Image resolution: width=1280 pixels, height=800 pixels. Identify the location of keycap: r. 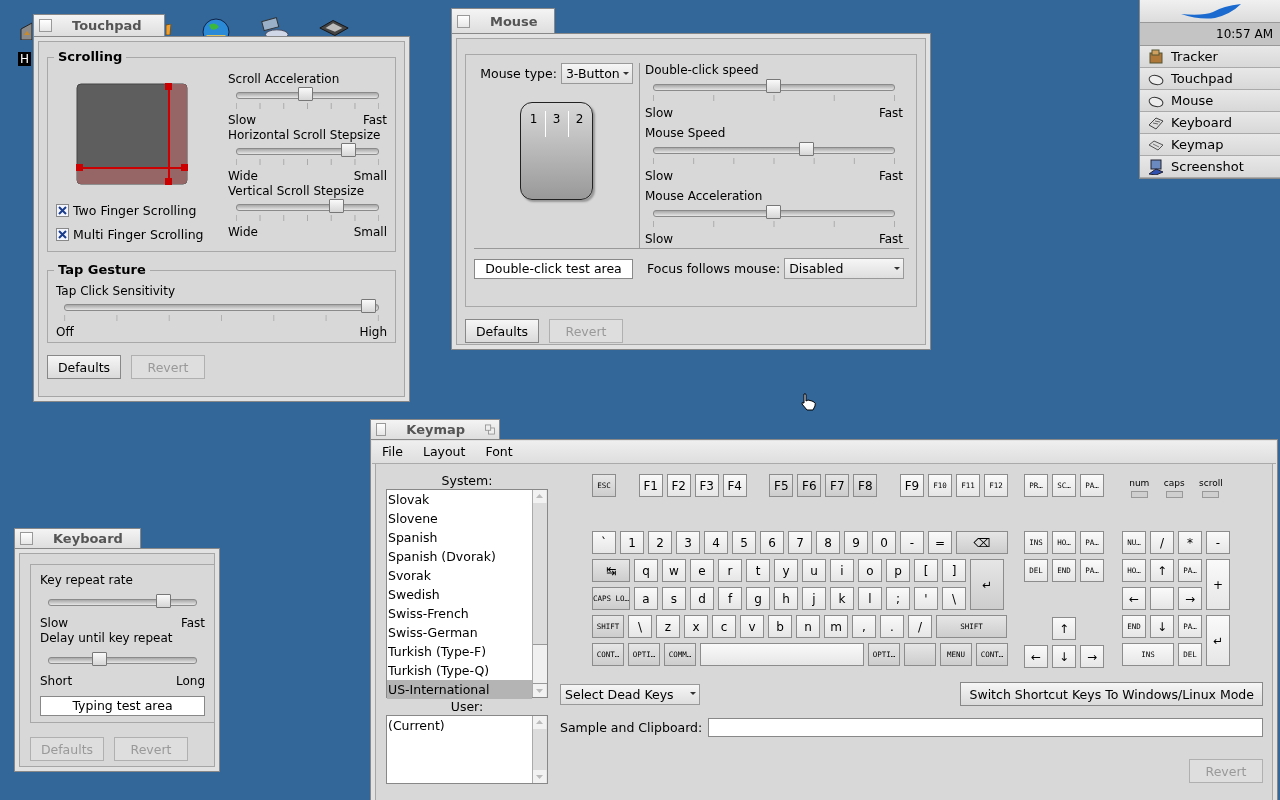
(730, 570).